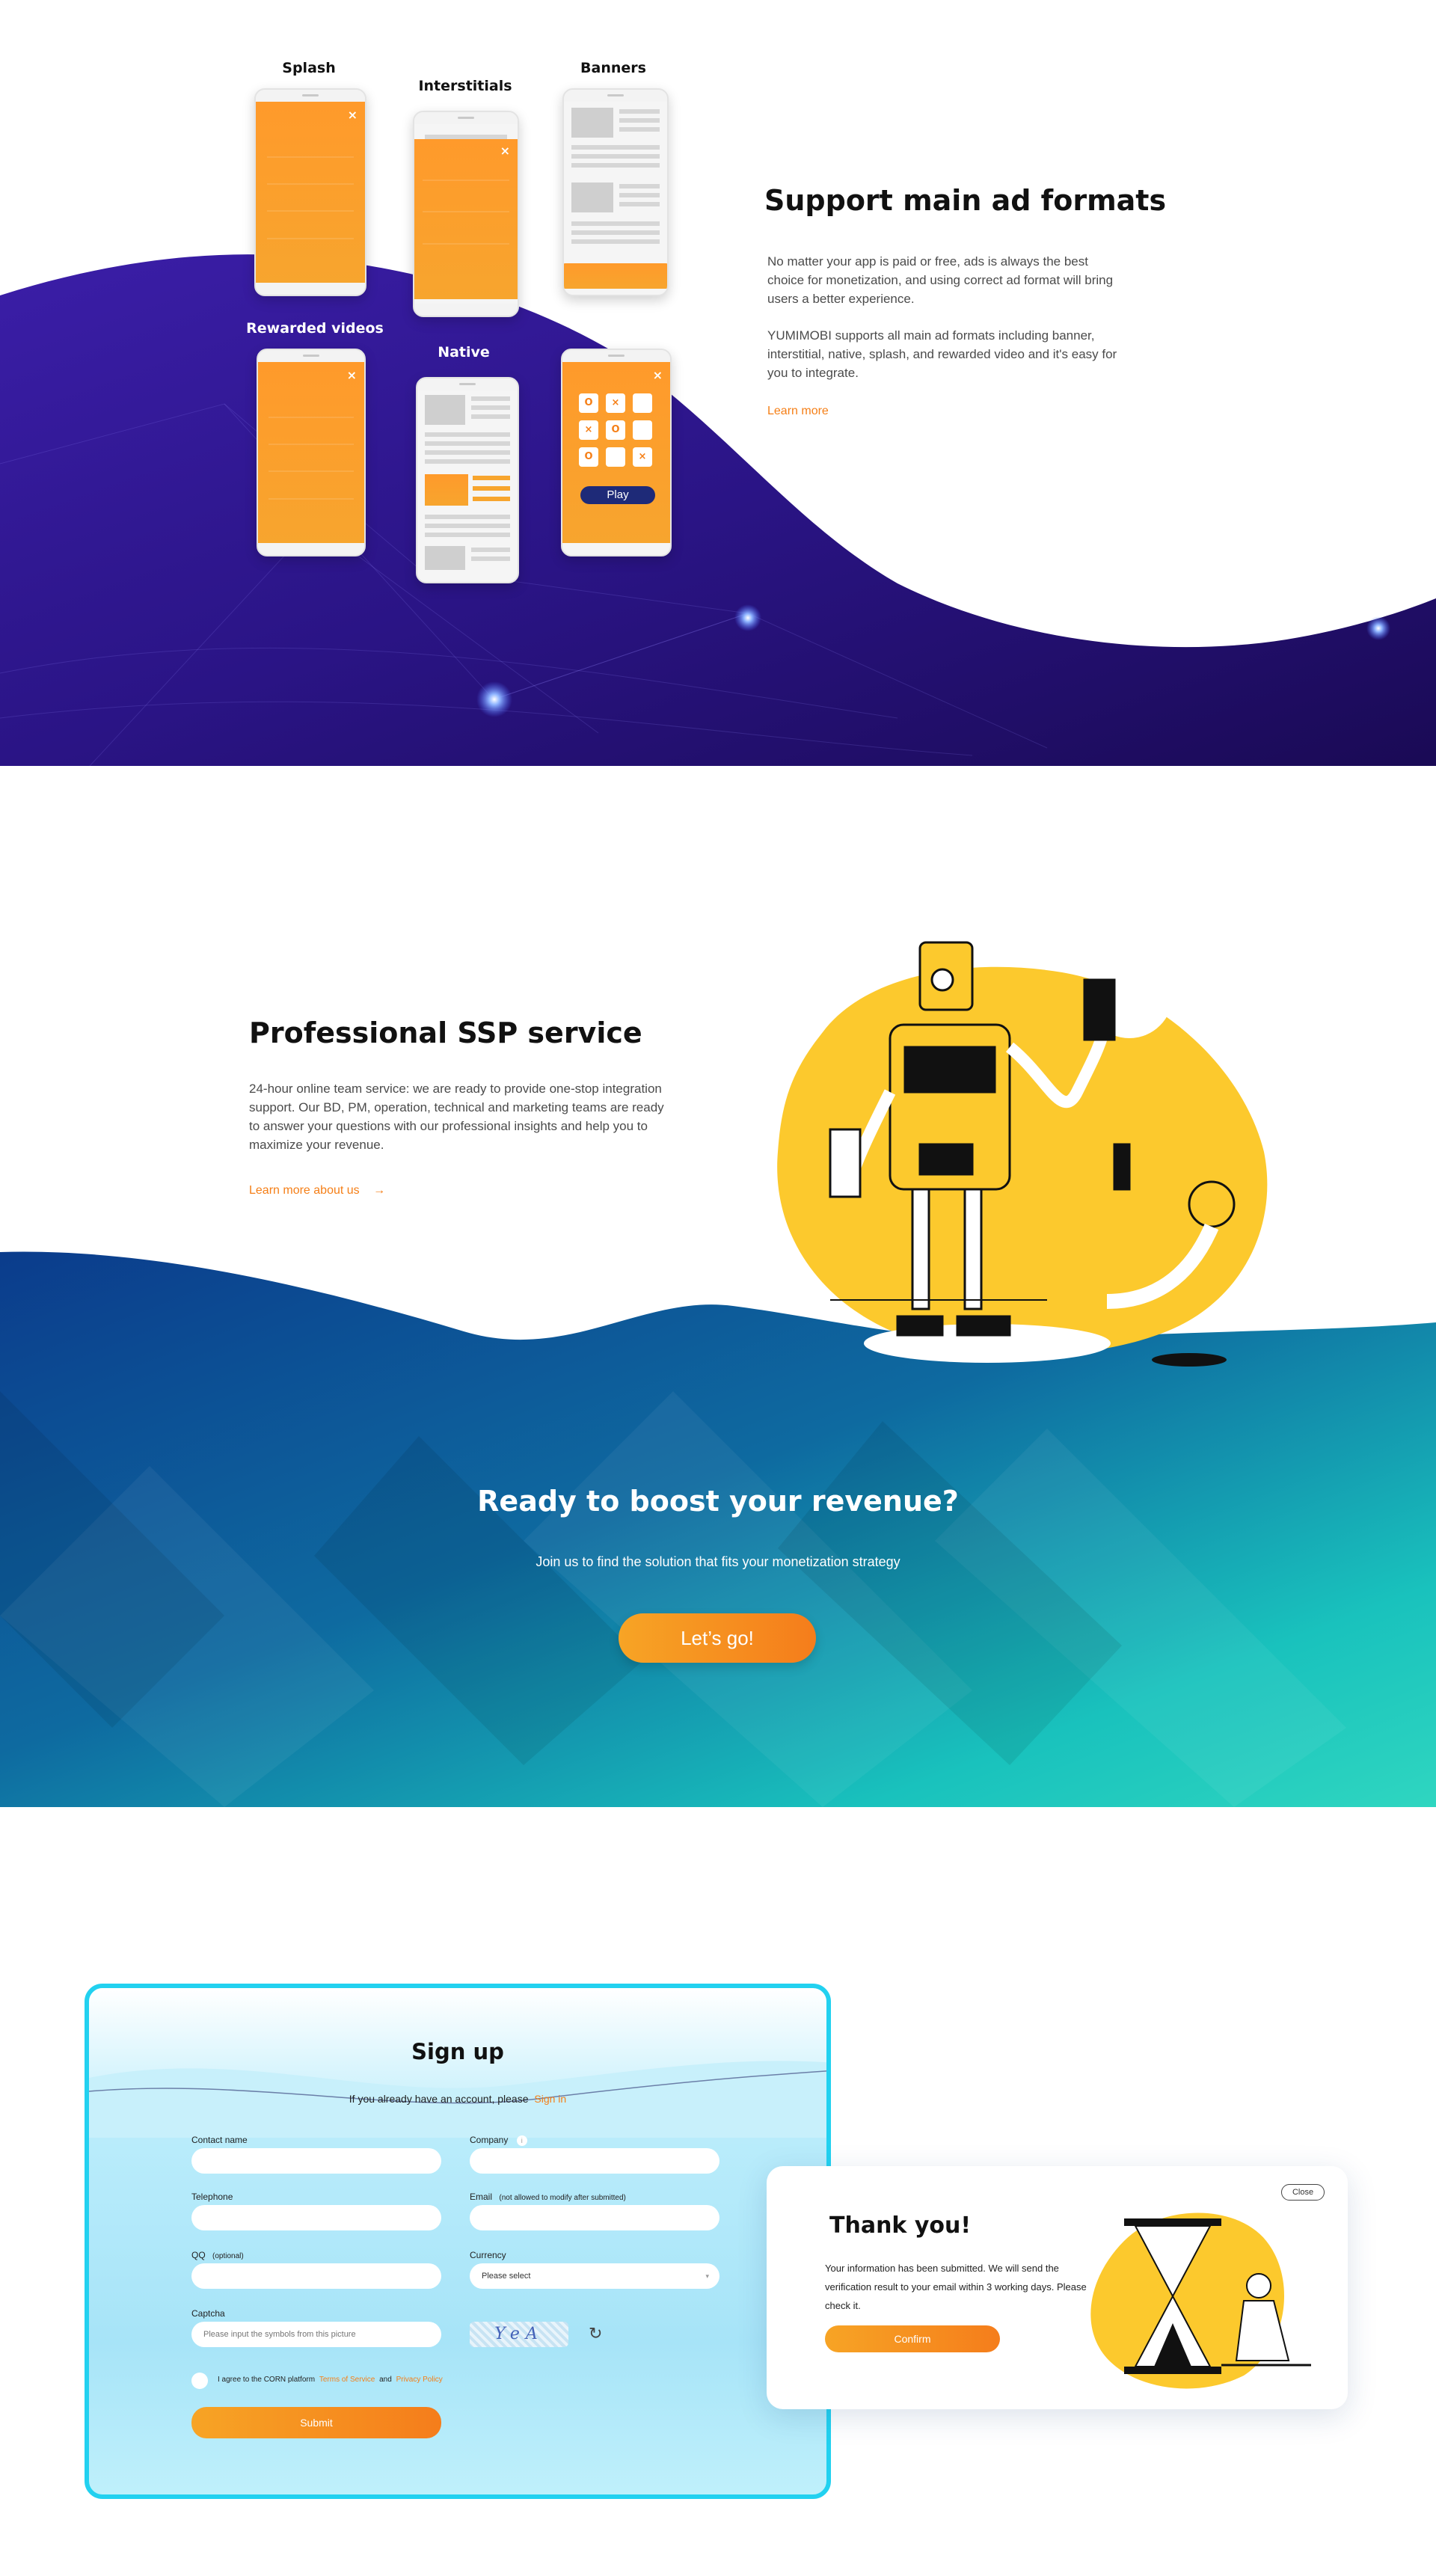 This screenshot has width=1436, height=2576. I want to click on company-input, so click(594, 2161).